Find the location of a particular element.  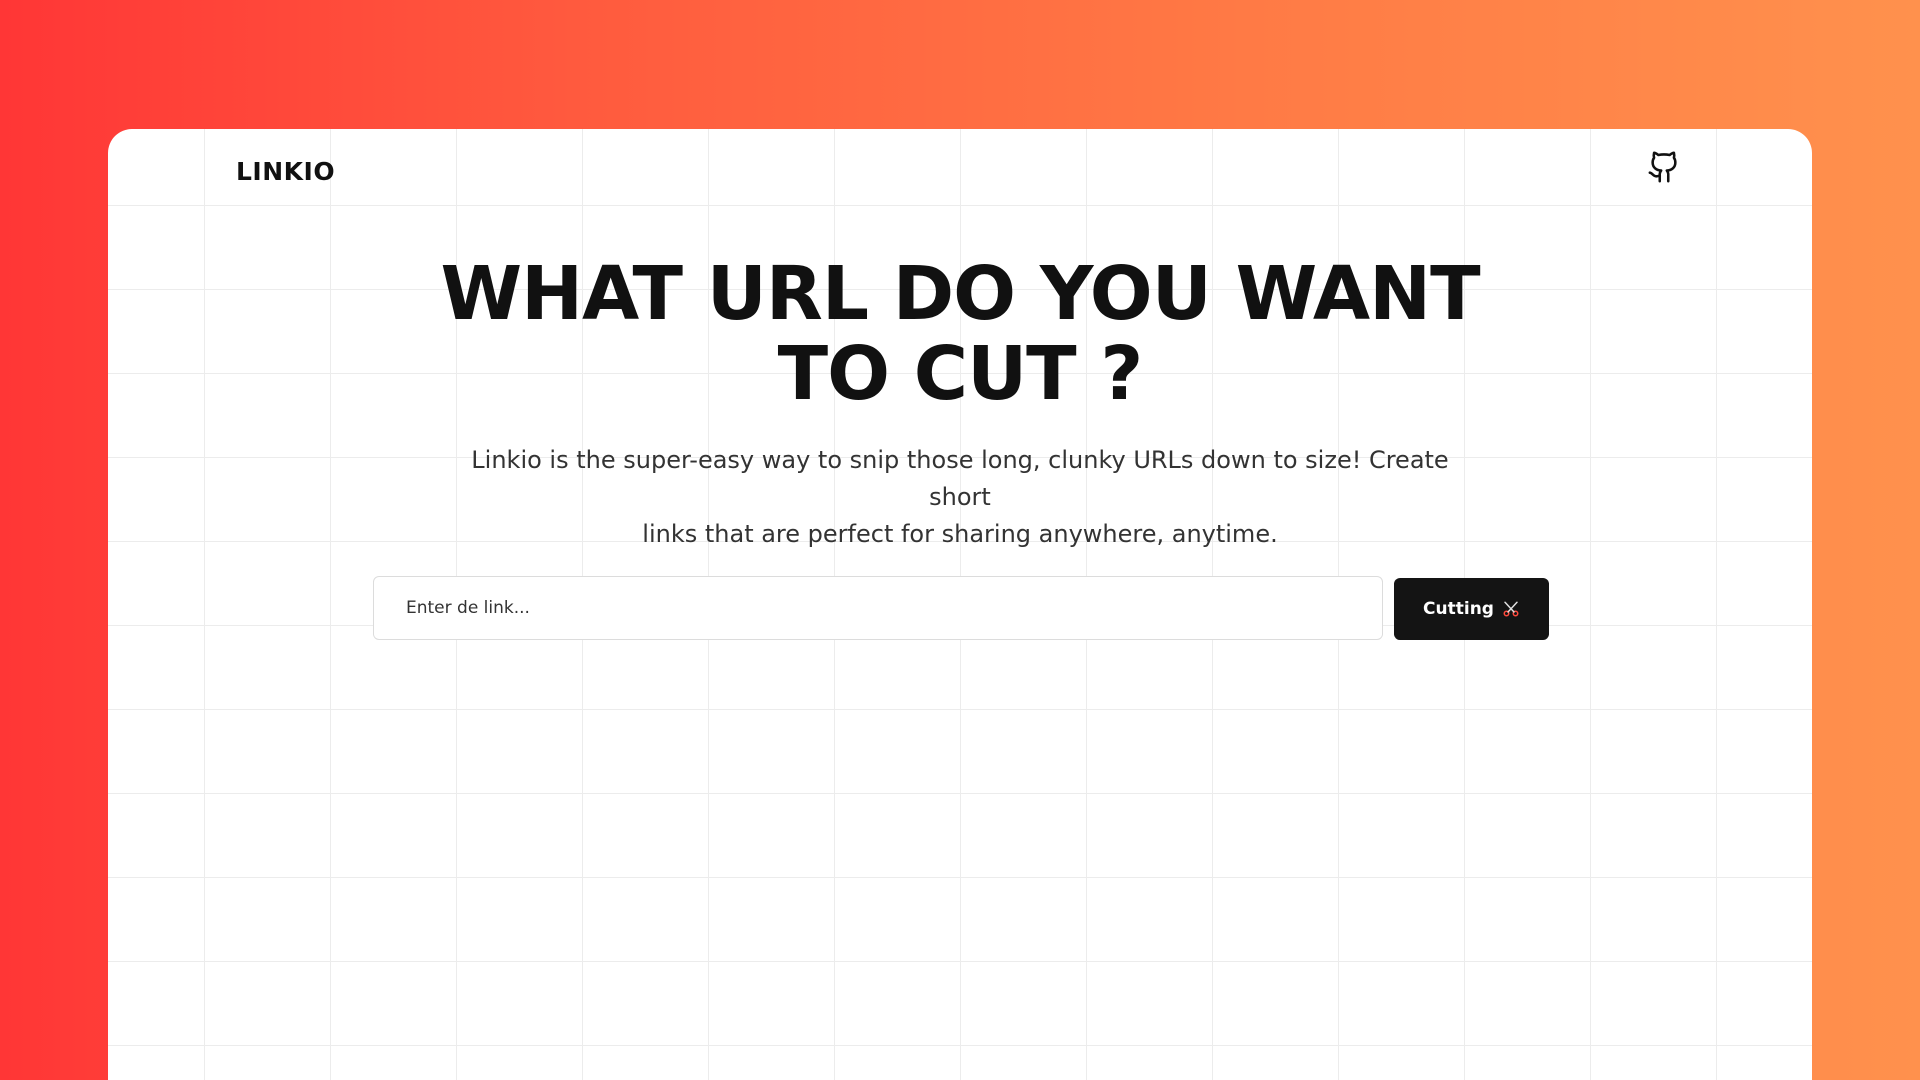

github-link is located at coordinates (1664, 169).